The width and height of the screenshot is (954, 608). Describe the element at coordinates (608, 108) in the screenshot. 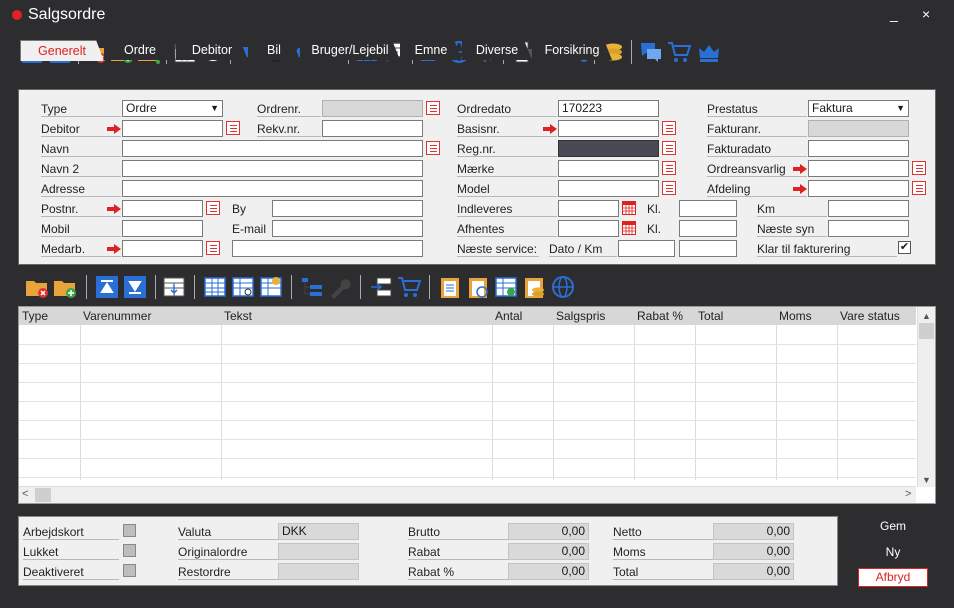

I see `ordredato-field: 170223` at that location.